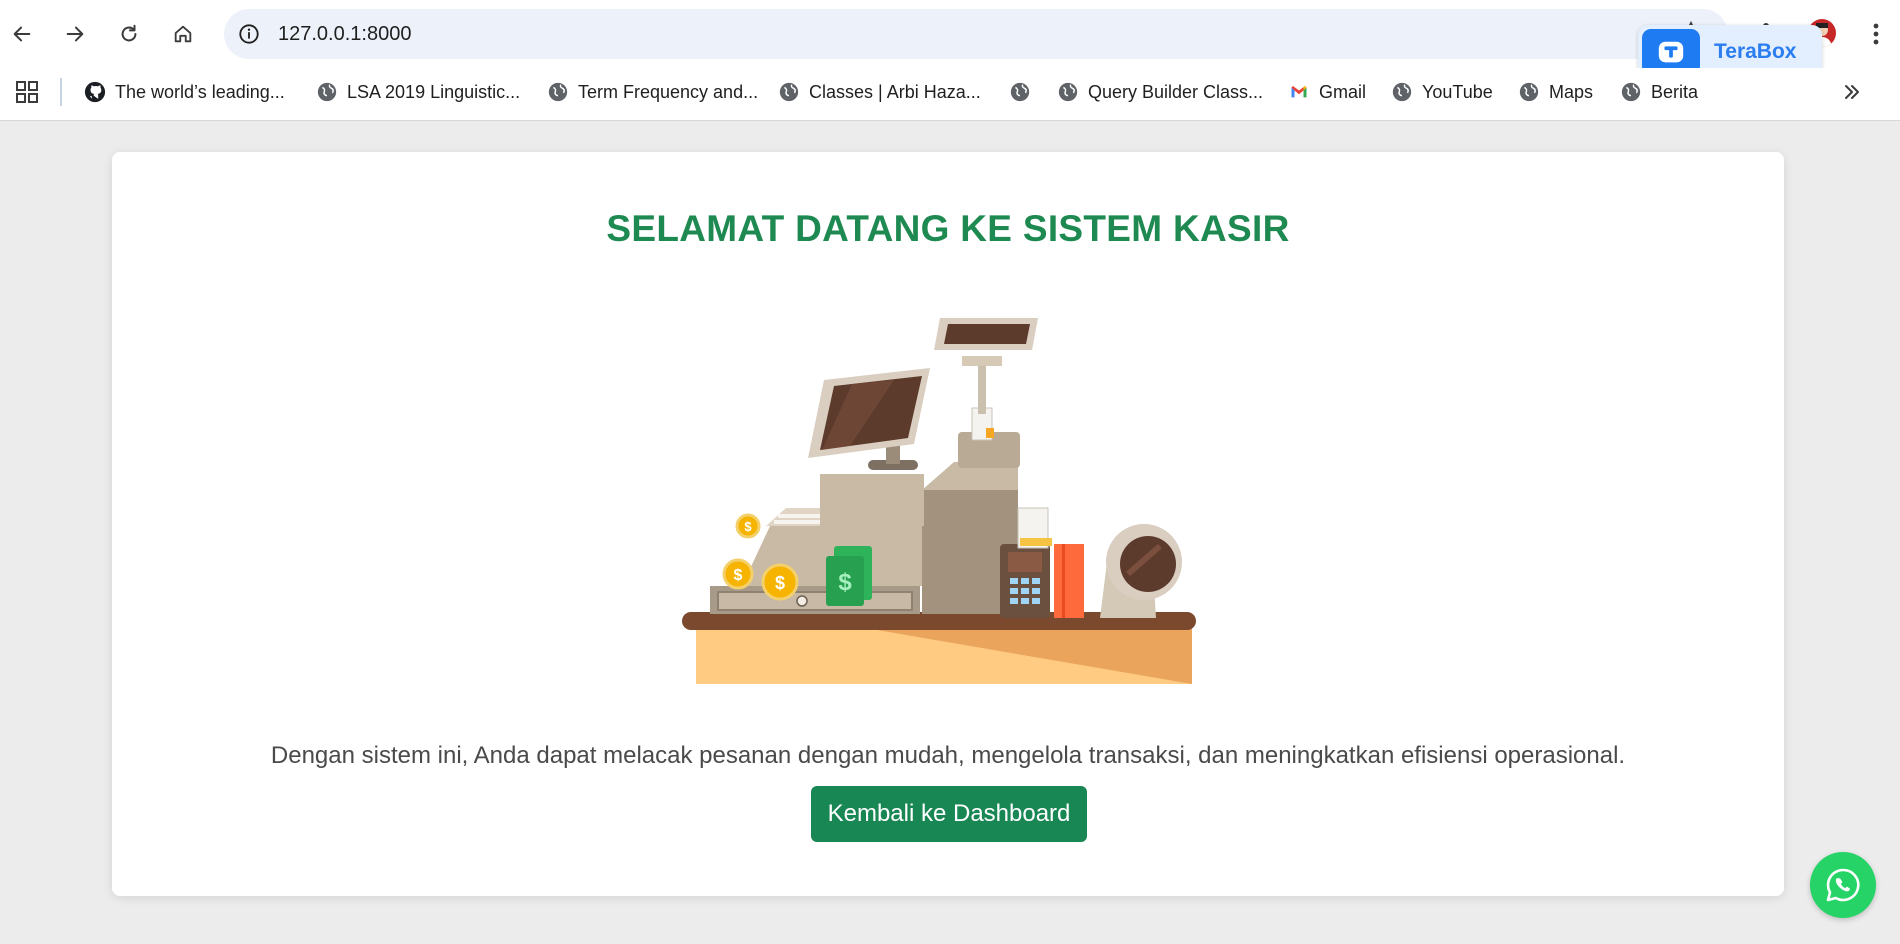 Image resolution: width=1900 pixels, height=944 pixels. I want to click on address-bar: 127.0.0.1:8000, so click(976, 34).